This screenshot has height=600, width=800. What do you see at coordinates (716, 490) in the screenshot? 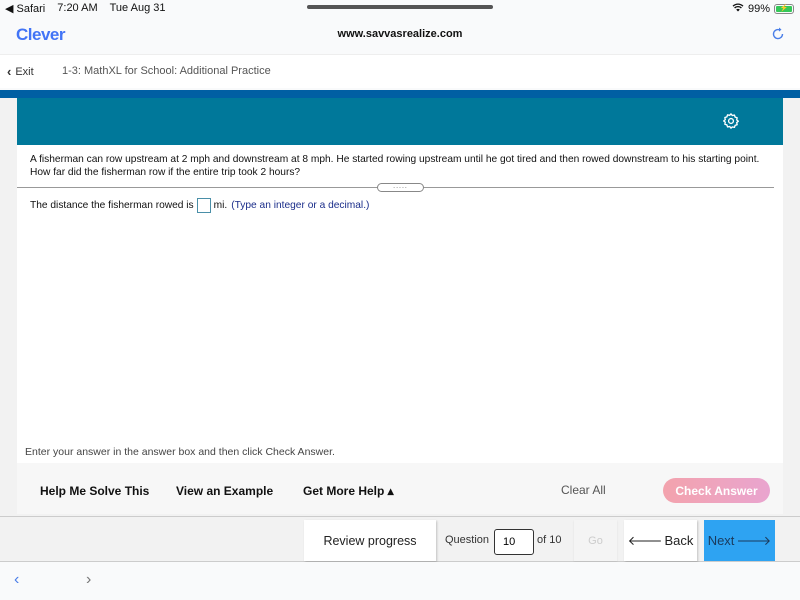
I see `check-answer-button: Check Answer` at bounding box center [716, 490].